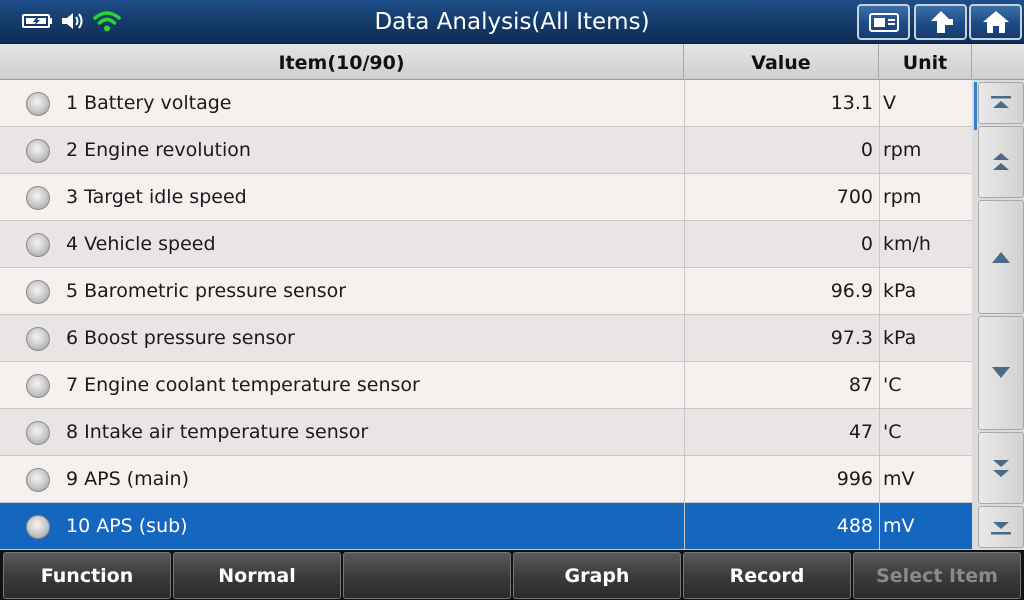 The height and width of the screenshot is (600, 1024). Describe the element at coordinates (87, 575) in the screenshot. I see `function-button: Function` at that location.